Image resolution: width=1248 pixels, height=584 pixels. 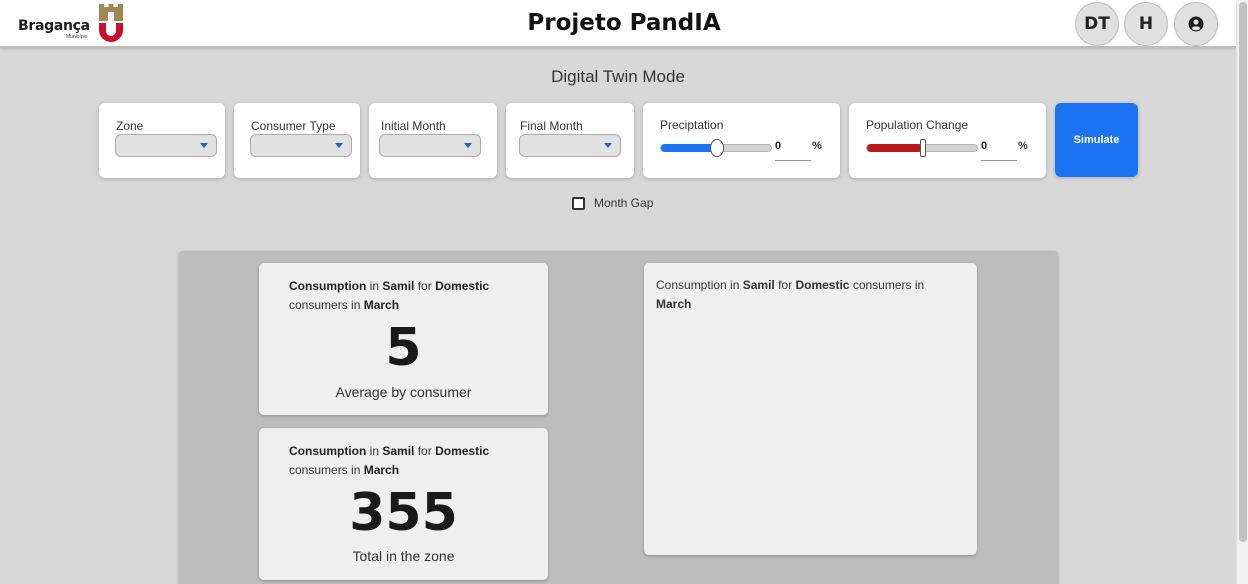 I want to click on zone-select, so click(x=166, y=145).